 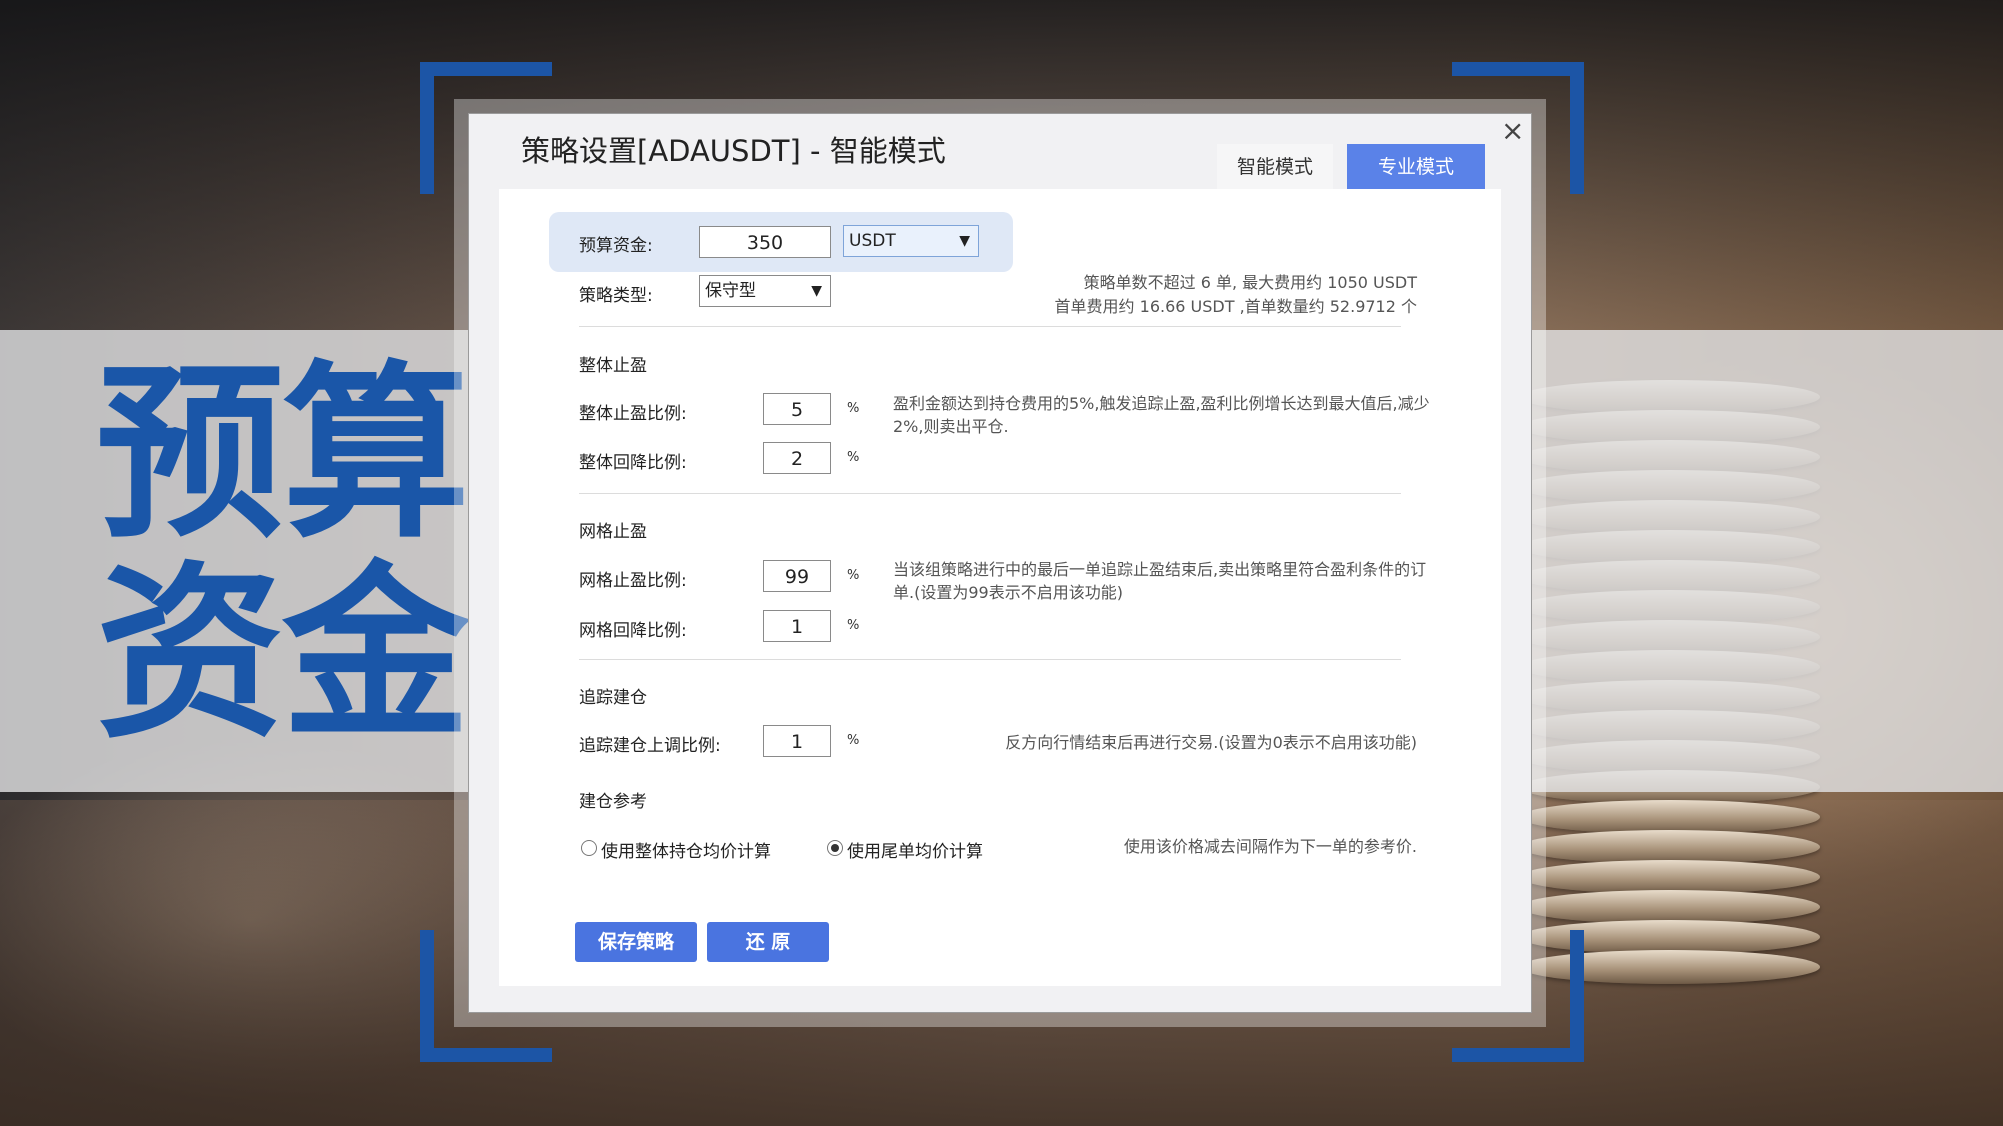 I want to click on radio-overall-avg-label: 使用整体持仓均价计算, so click(x=686, y=852).